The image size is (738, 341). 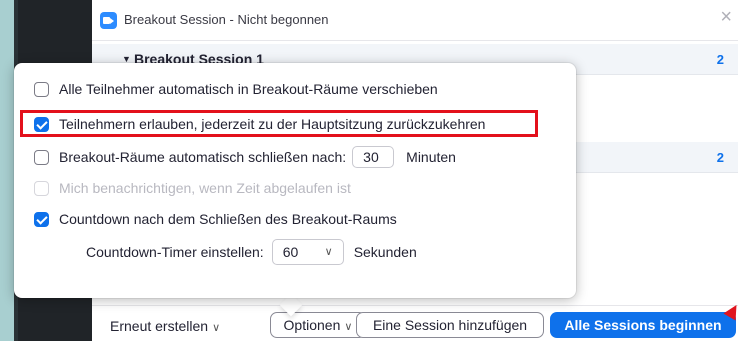 I want to click on auto-close-minutes-input: 30, so click(x=373, y=157).